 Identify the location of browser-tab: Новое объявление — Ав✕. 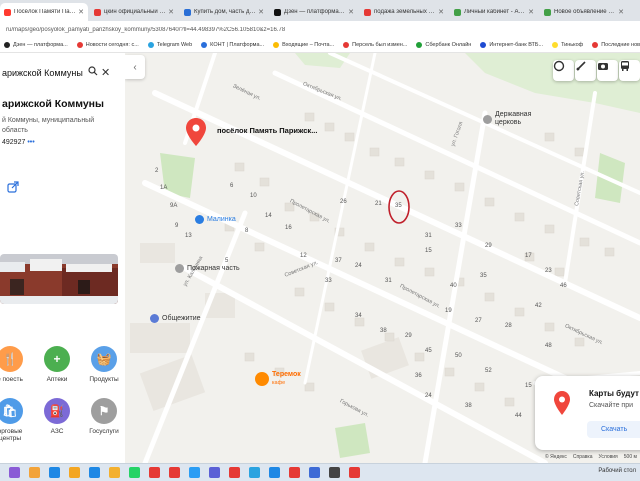
(584, 12).